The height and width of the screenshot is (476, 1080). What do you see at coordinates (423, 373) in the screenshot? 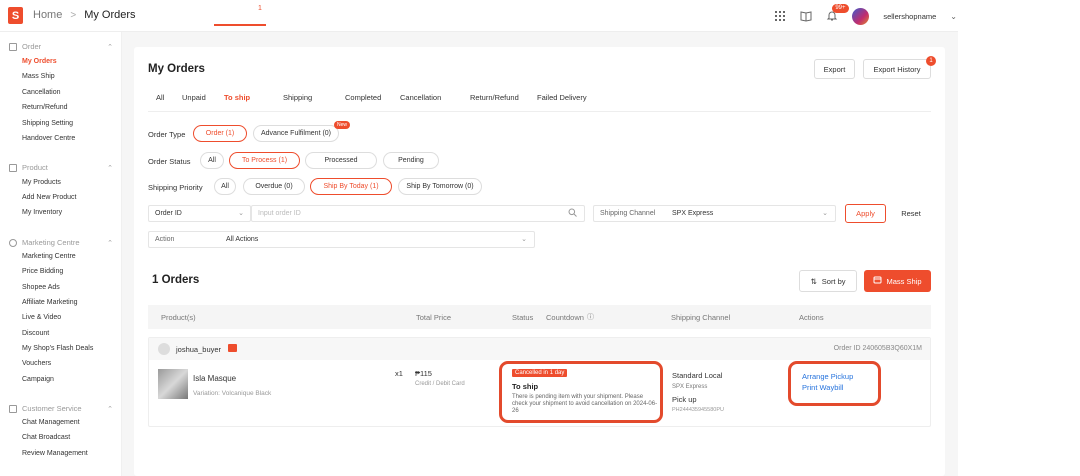
I see `total-price: ₱115` at bounding box center [423, 373].